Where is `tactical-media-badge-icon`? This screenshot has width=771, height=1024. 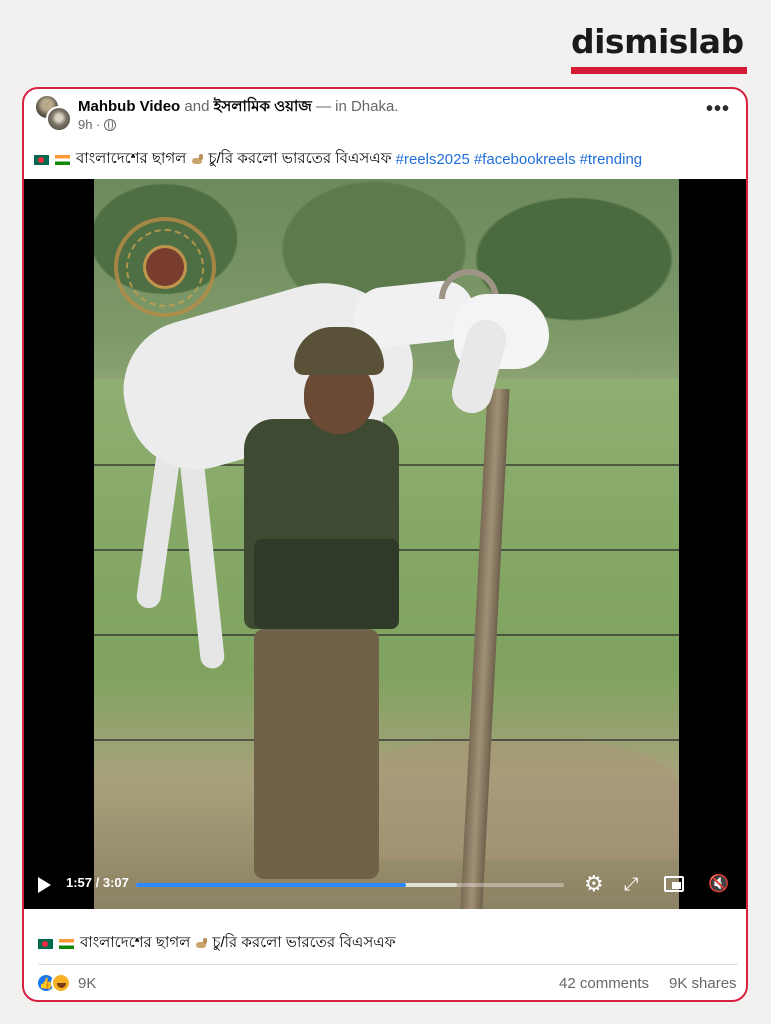 tactical-media-badge-icon is located at coordinates (165, 267).